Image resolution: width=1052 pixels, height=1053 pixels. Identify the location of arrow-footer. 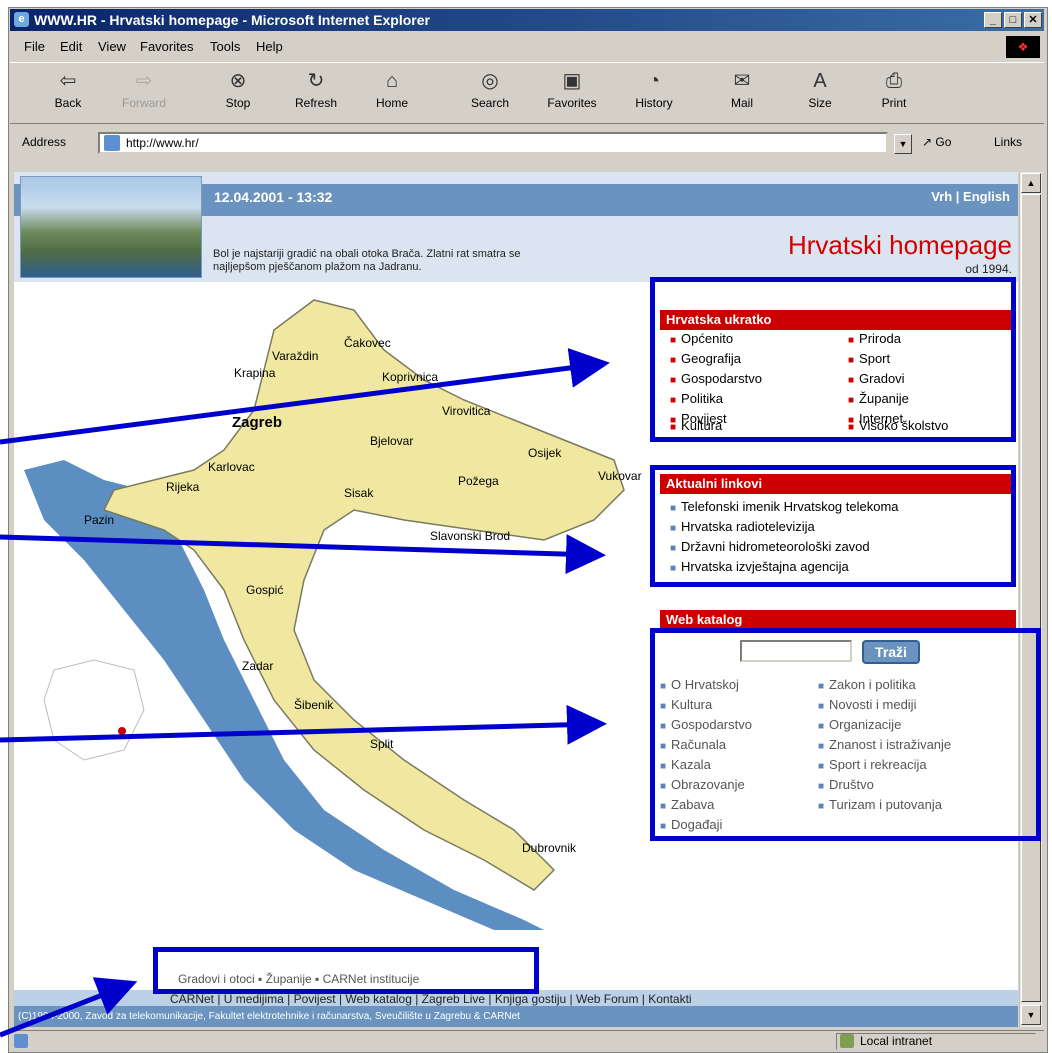
(69, 1007).